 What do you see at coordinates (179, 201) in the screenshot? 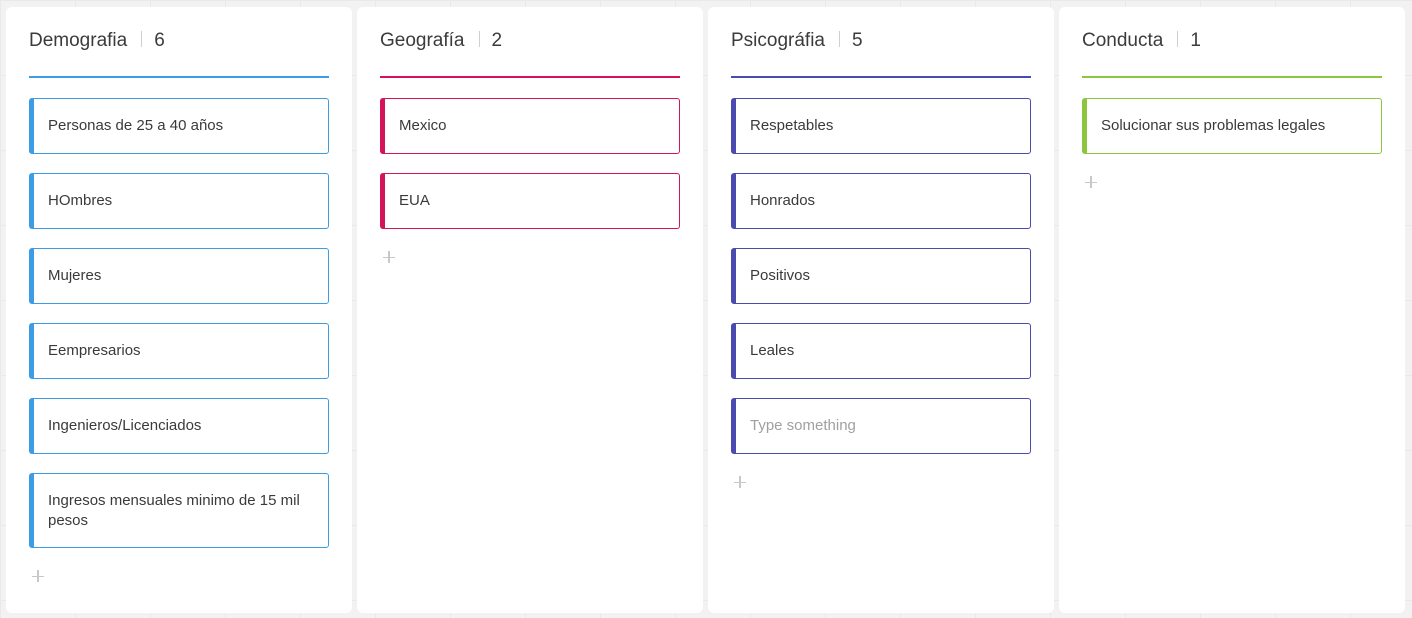
I see `card: HOmbres` at bounding box center [179, 201].